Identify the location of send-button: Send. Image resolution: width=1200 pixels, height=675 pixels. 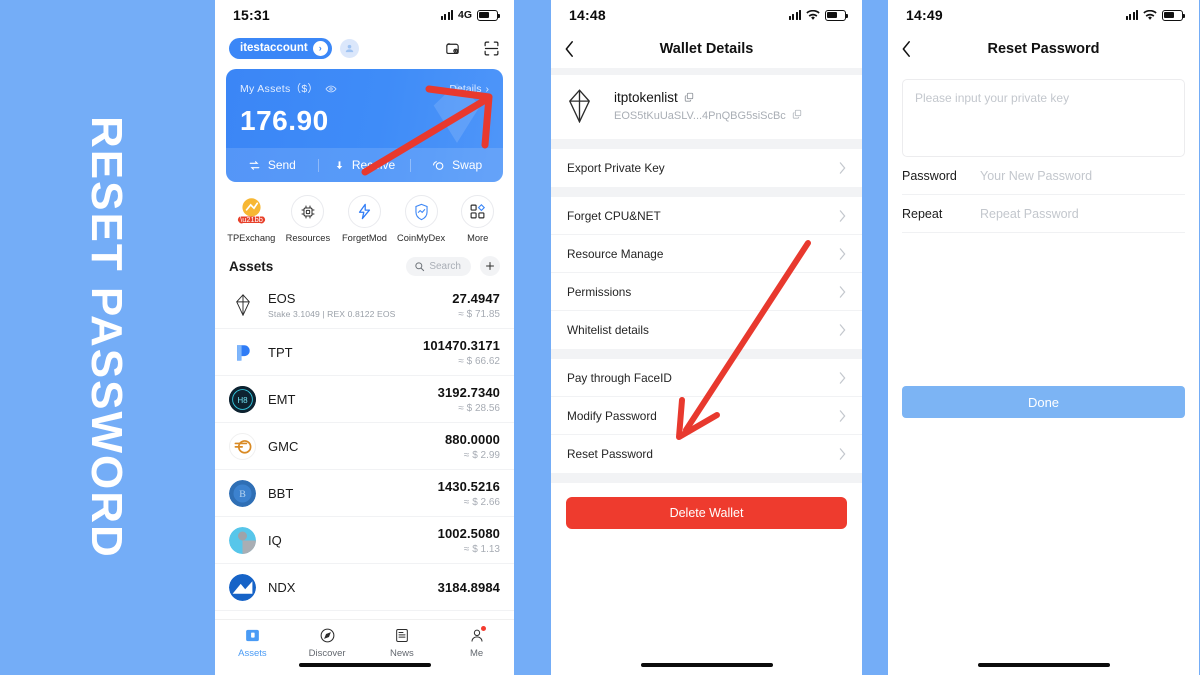
(272, 165).